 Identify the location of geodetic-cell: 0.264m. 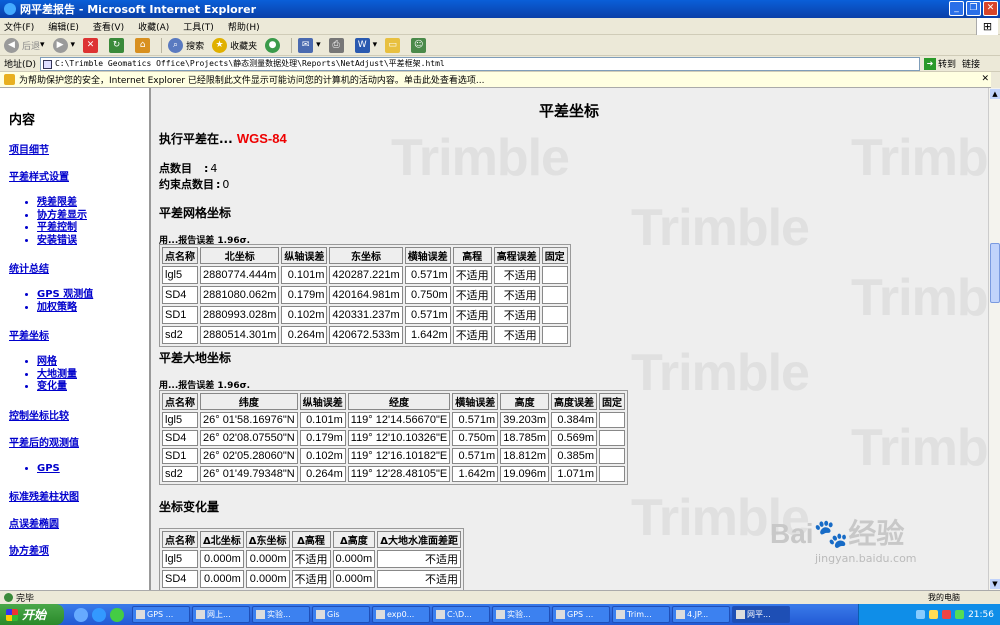
(322, 474).